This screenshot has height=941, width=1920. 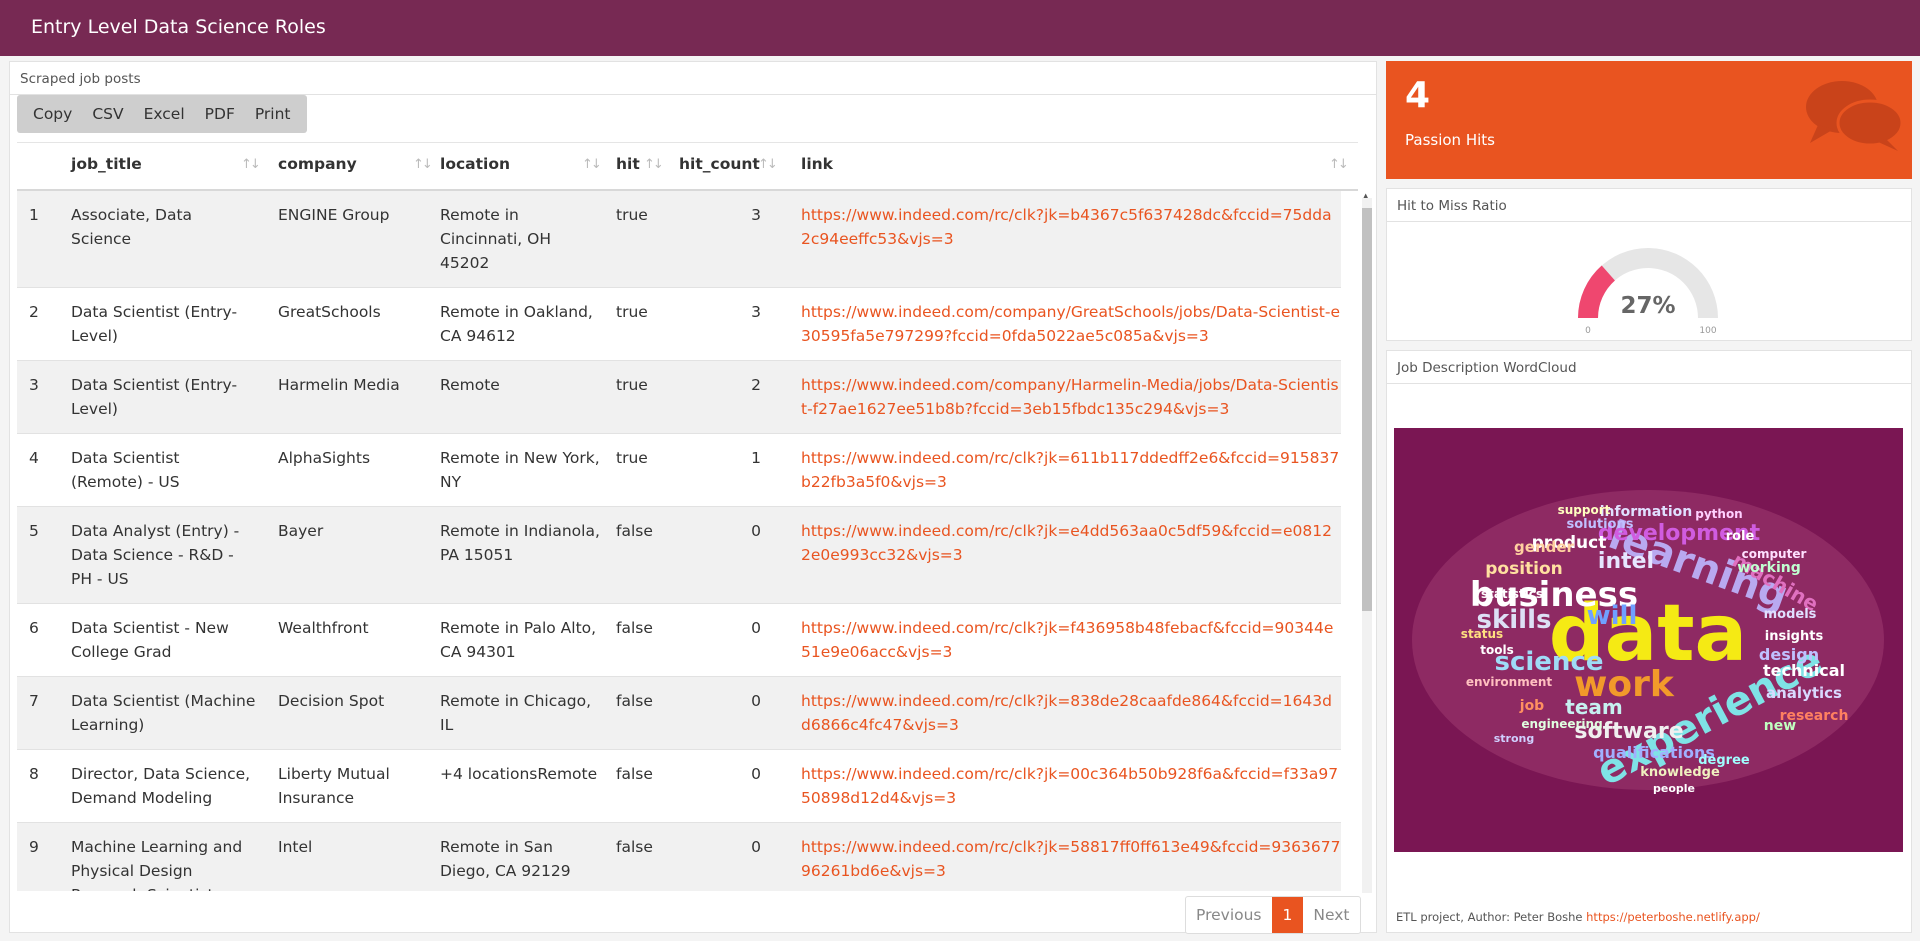 What do you see at coordinates (1707, 331) in the screenshot?
I see `gauge-max-label: 100` at bounding box center [1707, 331].